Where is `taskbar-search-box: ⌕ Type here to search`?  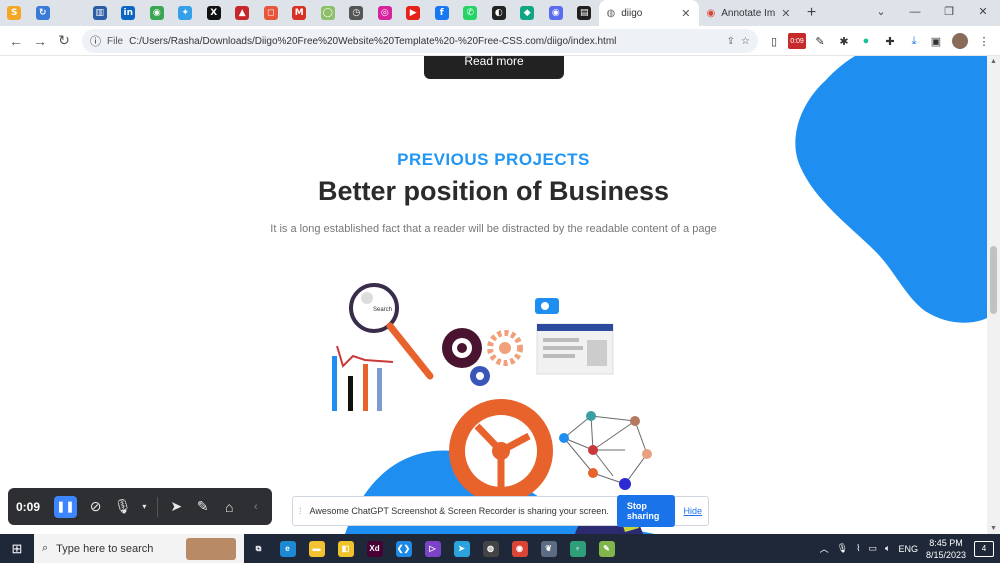 taskbar-search-box: ⌕ Type here to search is located at coordinates (139, 548).